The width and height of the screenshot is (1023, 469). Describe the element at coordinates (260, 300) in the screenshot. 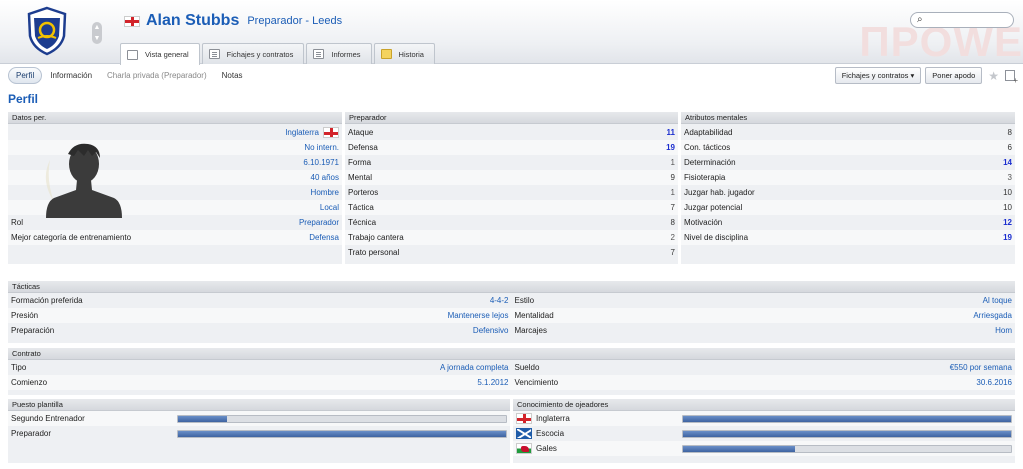

I see `tactic-row: Formación preferida 4-4-2` at that location.